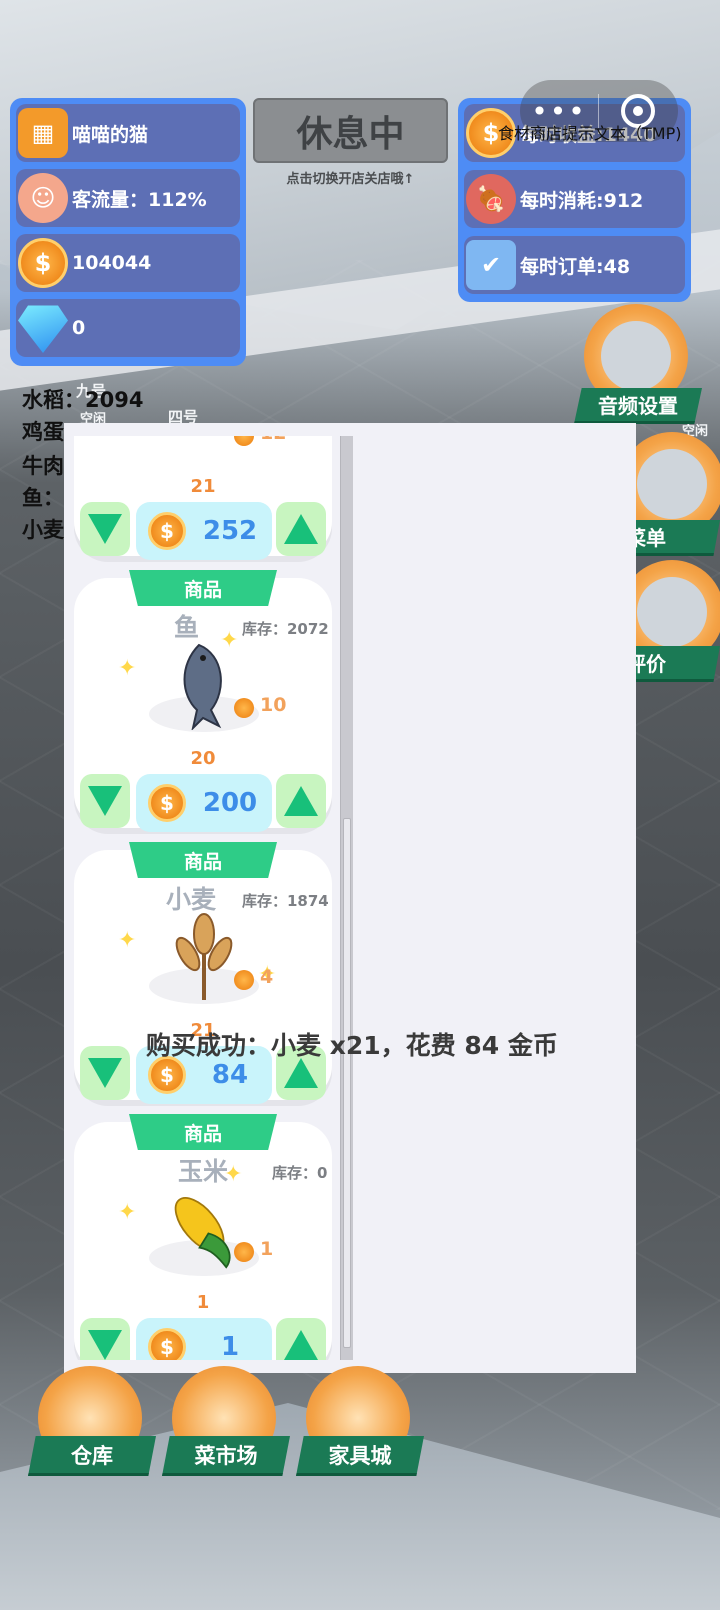 This screenshot has width=720, height=1610. Describe the element at coordinates (267, 1249) in the screenshot. I see `unit-price: 1` at that location.